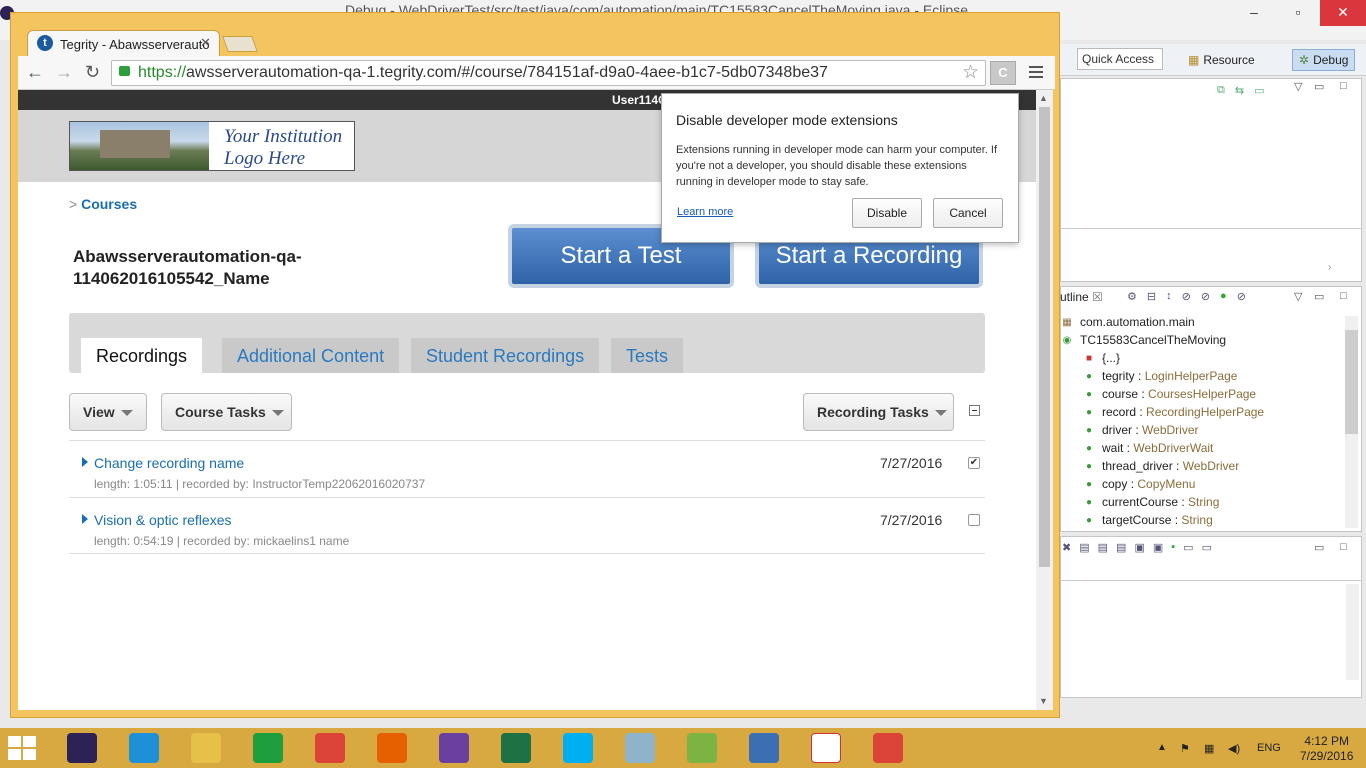 Image resolution: width=1366 pixels, height=768 pixels. I want to click on reload-icon: ↻, so click(92, 72).